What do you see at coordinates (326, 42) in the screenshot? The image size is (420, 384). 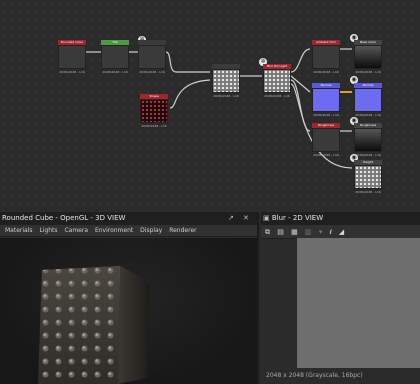 I see `node-header: Ambient Occl` at bounding box center [326, 42].